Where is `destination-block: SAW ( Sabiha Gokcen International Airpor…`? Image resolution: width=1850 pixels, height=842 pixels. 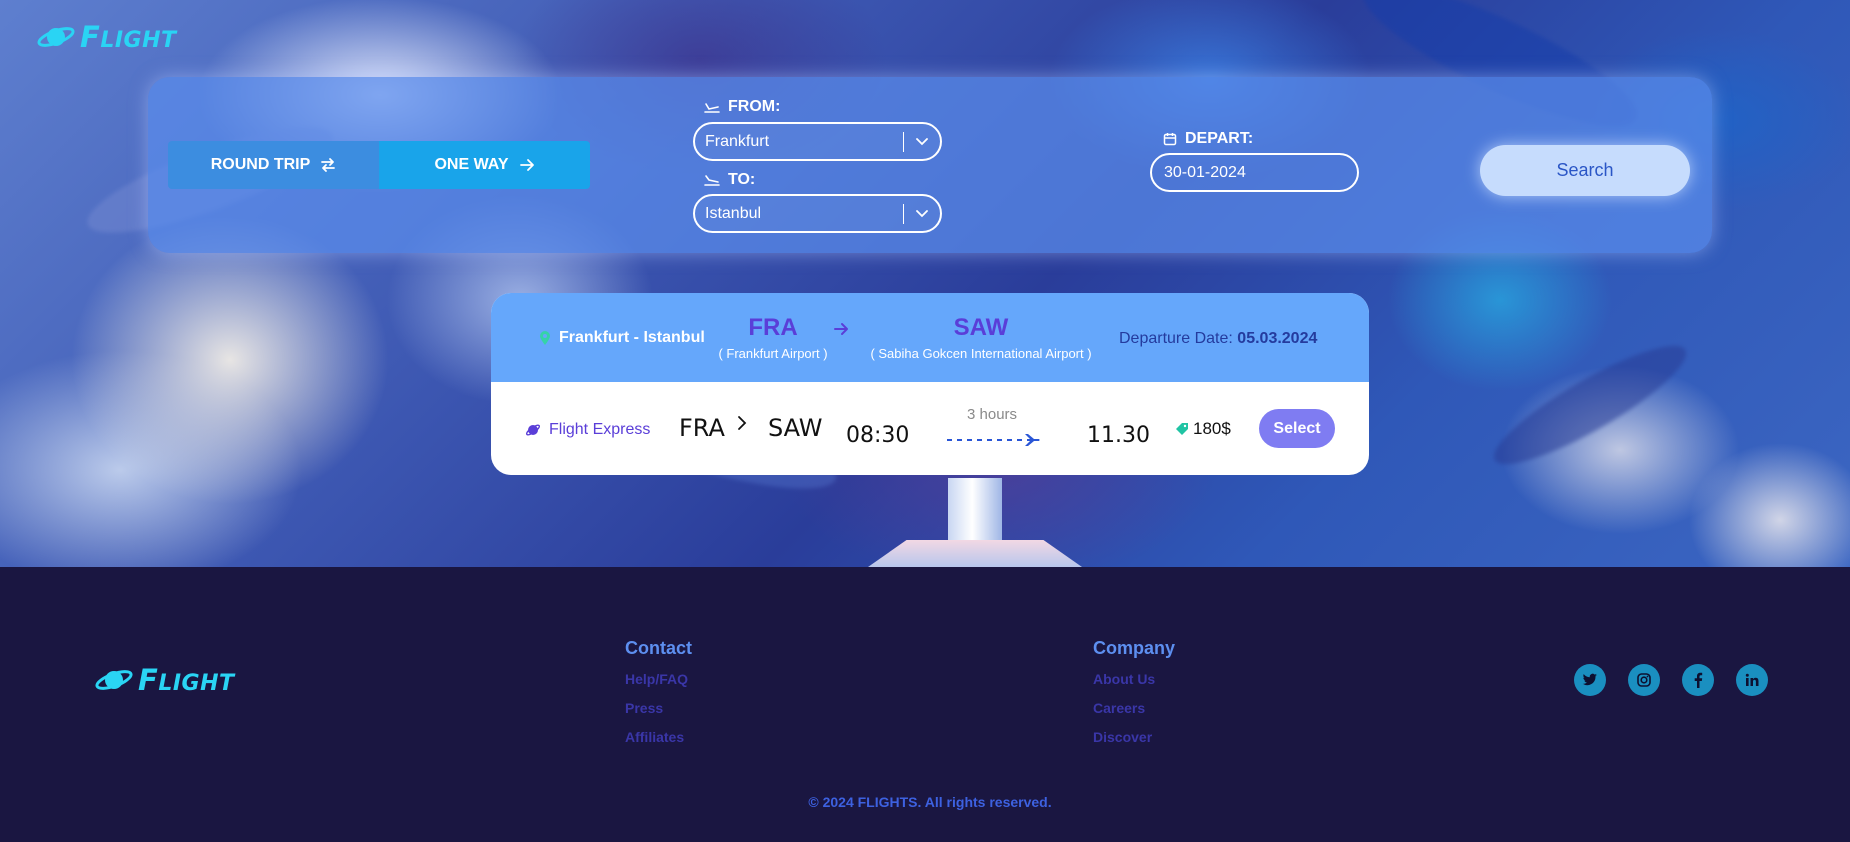 destination-block: SAW ( Sabiha Gokcen International Airpor… is located at coordinates (981, 337).